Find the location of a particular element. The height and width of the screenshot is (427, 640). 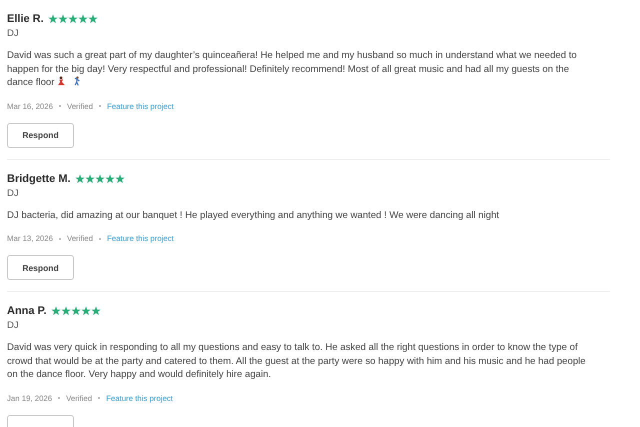

reviewer-name: Ellie R. is located at coordinates (25, 19).